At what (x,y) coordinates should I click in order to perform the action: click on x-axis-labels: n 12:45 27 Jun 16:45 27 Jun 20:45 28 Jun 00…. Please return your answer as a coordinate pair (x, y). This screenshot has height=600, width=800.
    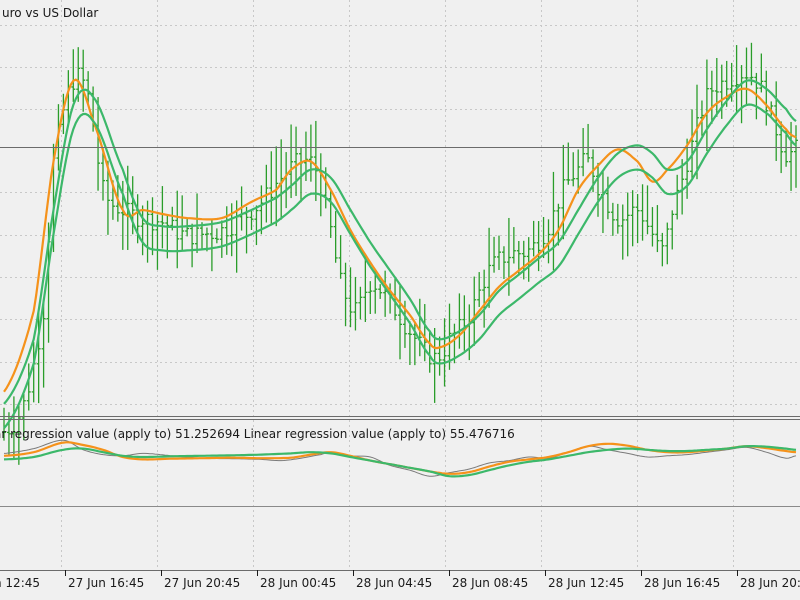
    Looking at the image, I should click on (400, 583).